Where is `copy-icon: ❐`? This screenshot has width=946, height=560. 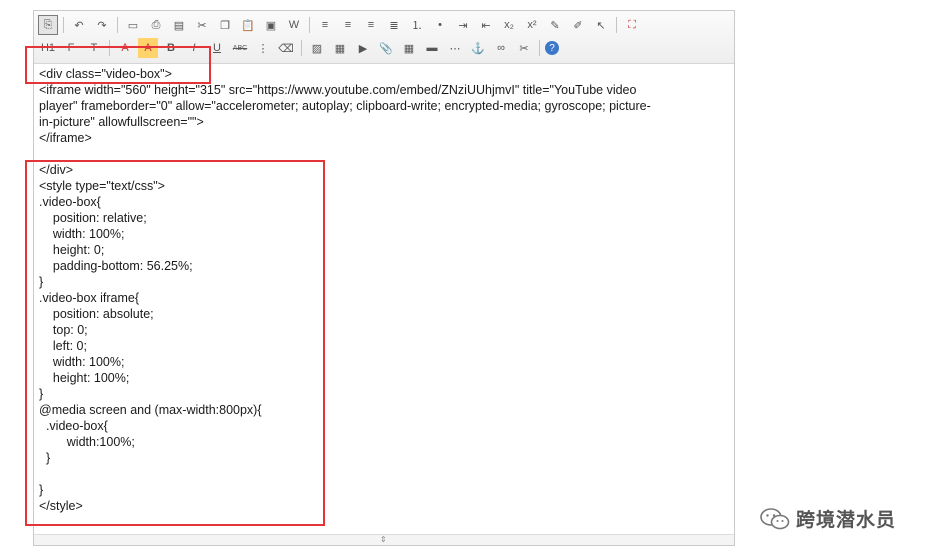
copy-icon: ❐ is located at coordinates (225, 25).